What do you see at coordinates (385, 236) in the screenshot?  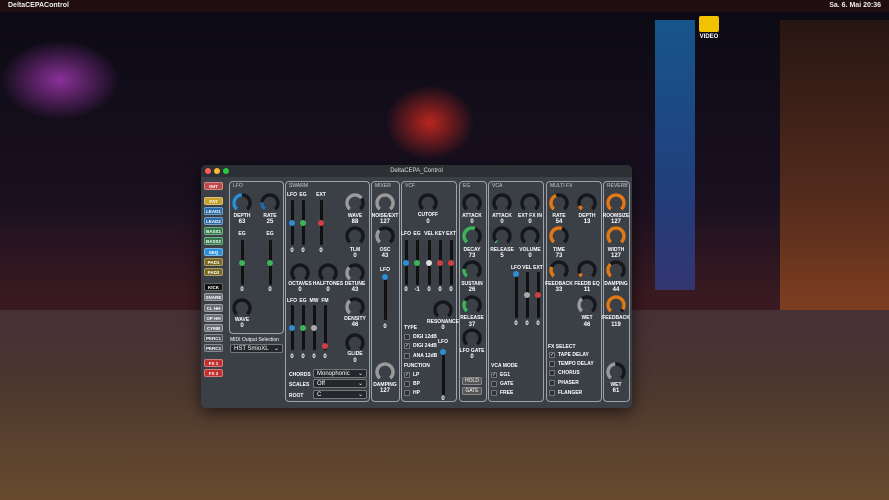 I see `mixer-osc-knob` at bounding box center [385, 236].